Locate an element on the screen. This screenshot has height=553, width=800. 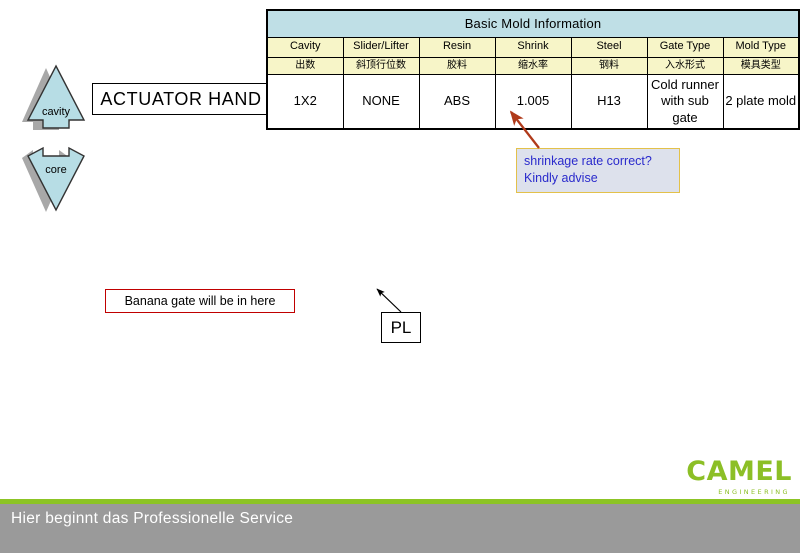
value-shrink: 1.005 is located at coordinates (533, 101).